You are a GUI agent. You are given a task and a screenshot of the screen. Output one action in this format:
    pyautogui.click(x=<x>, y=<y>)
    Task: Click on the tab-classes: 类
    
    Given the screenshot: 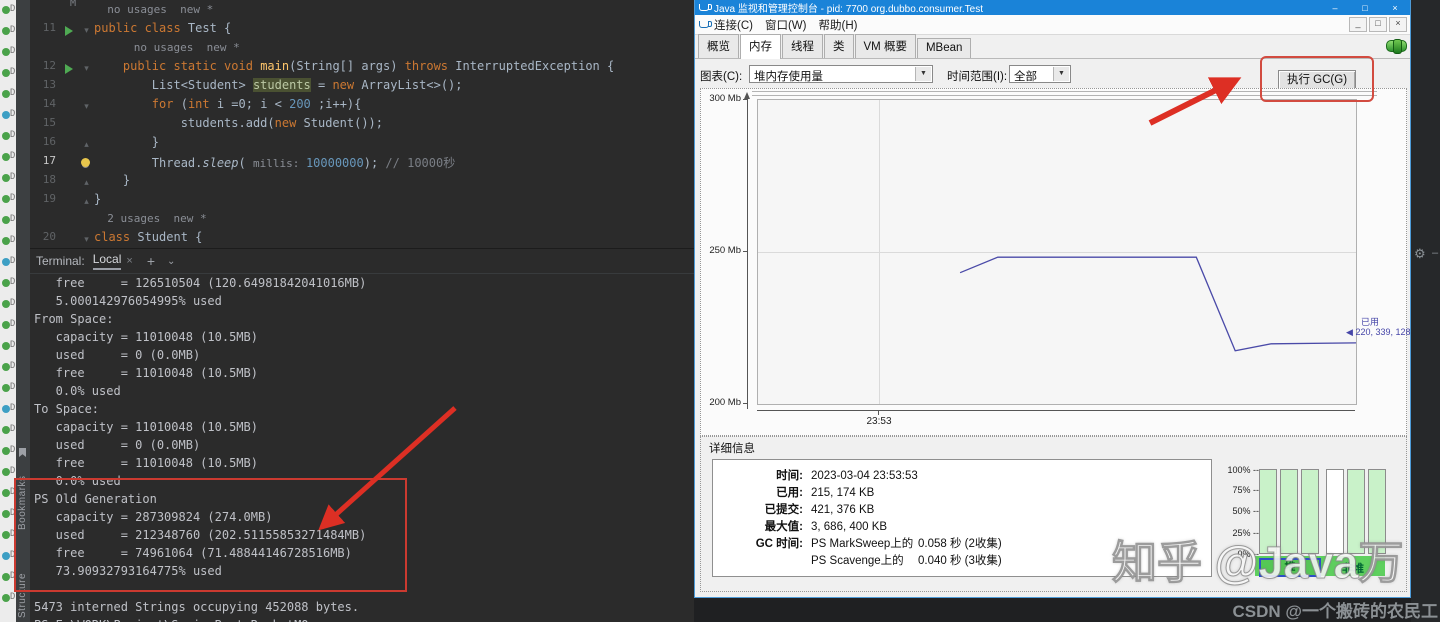 What is the action you would take?
    pyautogui.click(x=839, y=46)
    